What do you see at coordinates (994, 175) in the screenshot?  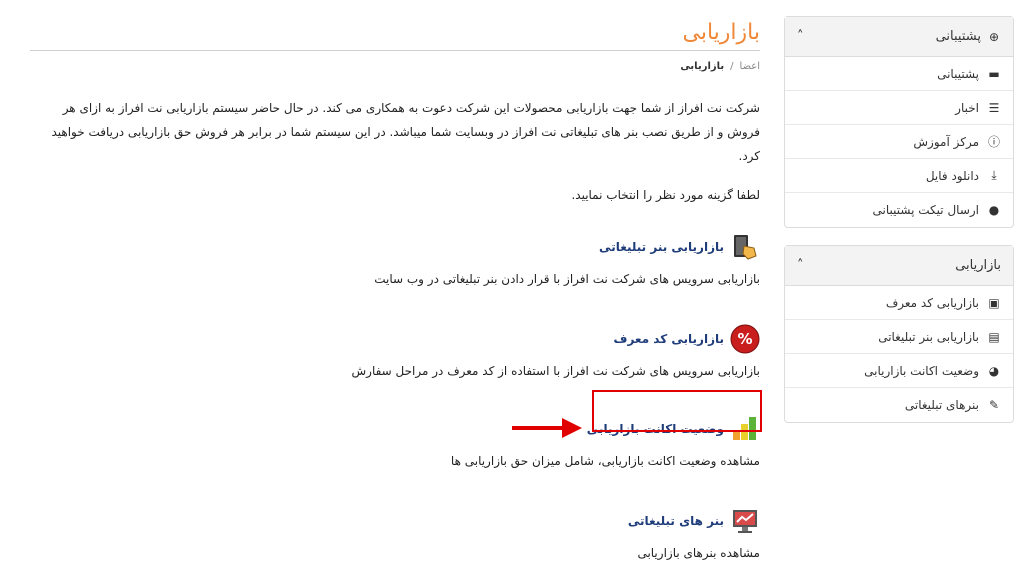 I see `download-icon: ⤓` at bounding box center [994, 175].